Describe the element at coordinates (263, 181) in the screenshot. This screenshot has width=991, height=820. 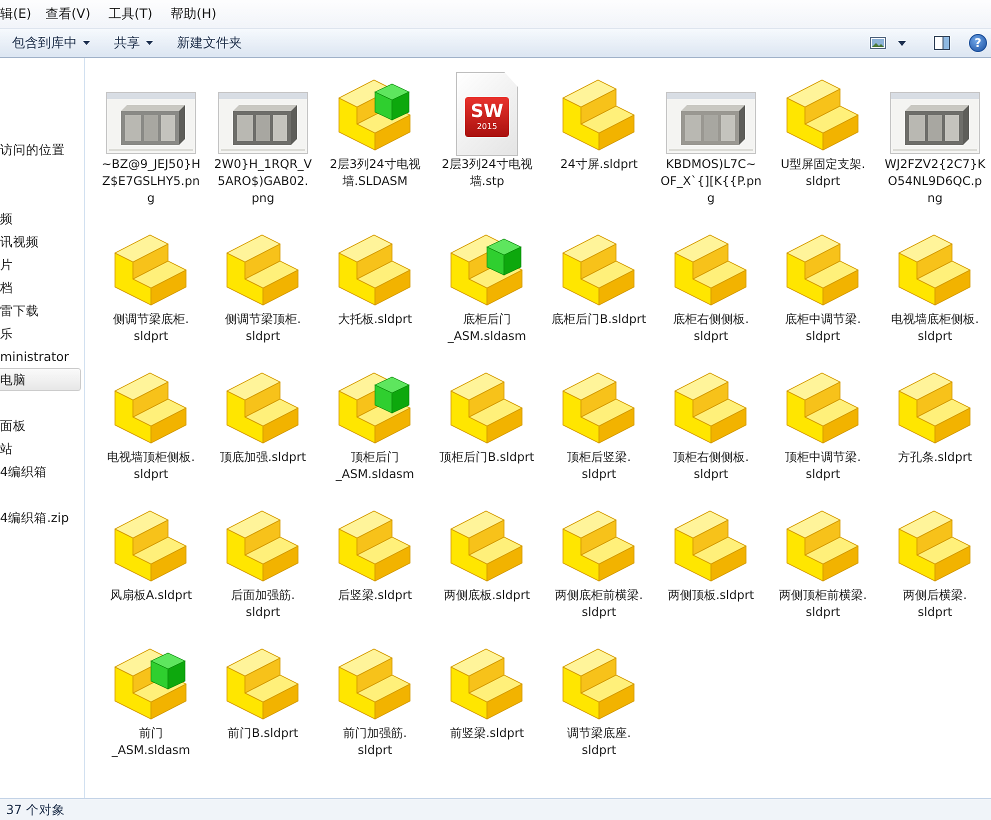
I see `file-name: 2W0}H_1RQR_V 5ARO$)GAB02. png` at that location.